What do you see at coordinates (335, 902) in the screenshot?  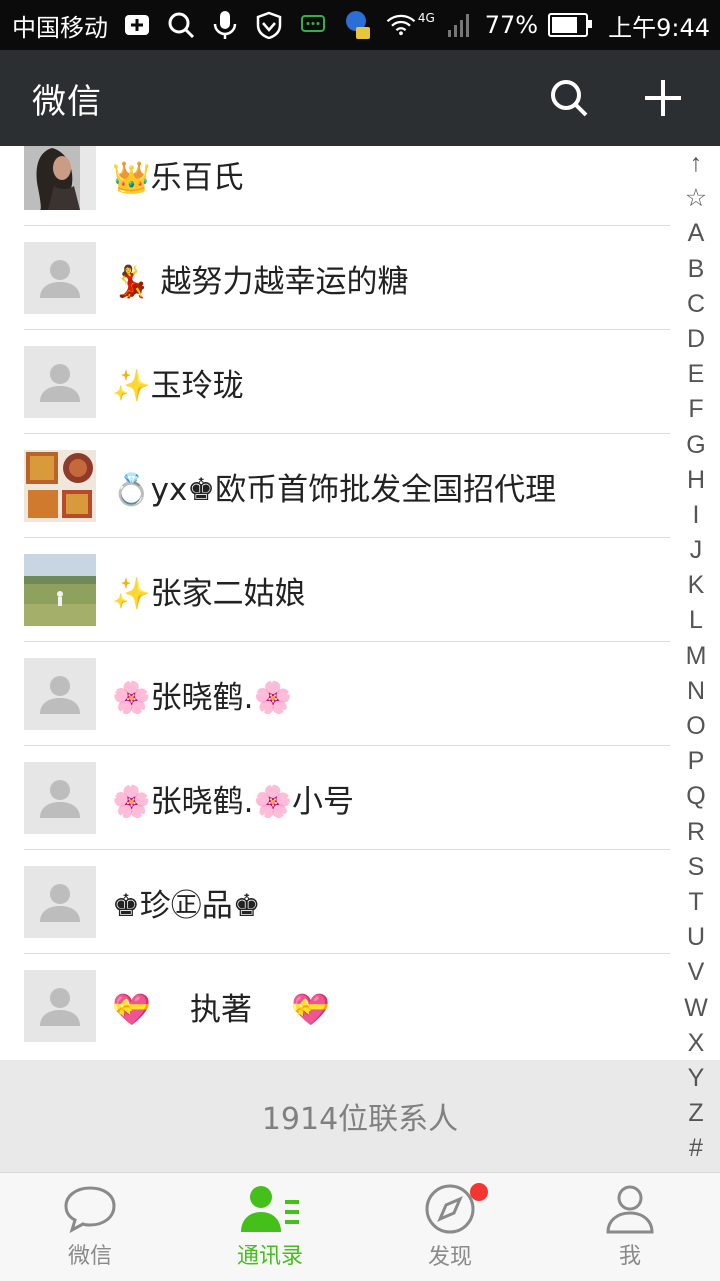 I see `contact-row: ♚珍㊣品♚` at bounding box center [335, 902].